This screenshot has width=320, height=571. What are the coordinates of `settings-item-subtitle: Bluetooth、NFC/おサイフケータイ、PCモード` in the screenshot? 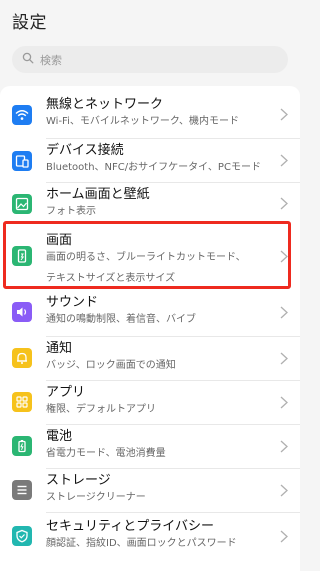 It's located at (153, 167).